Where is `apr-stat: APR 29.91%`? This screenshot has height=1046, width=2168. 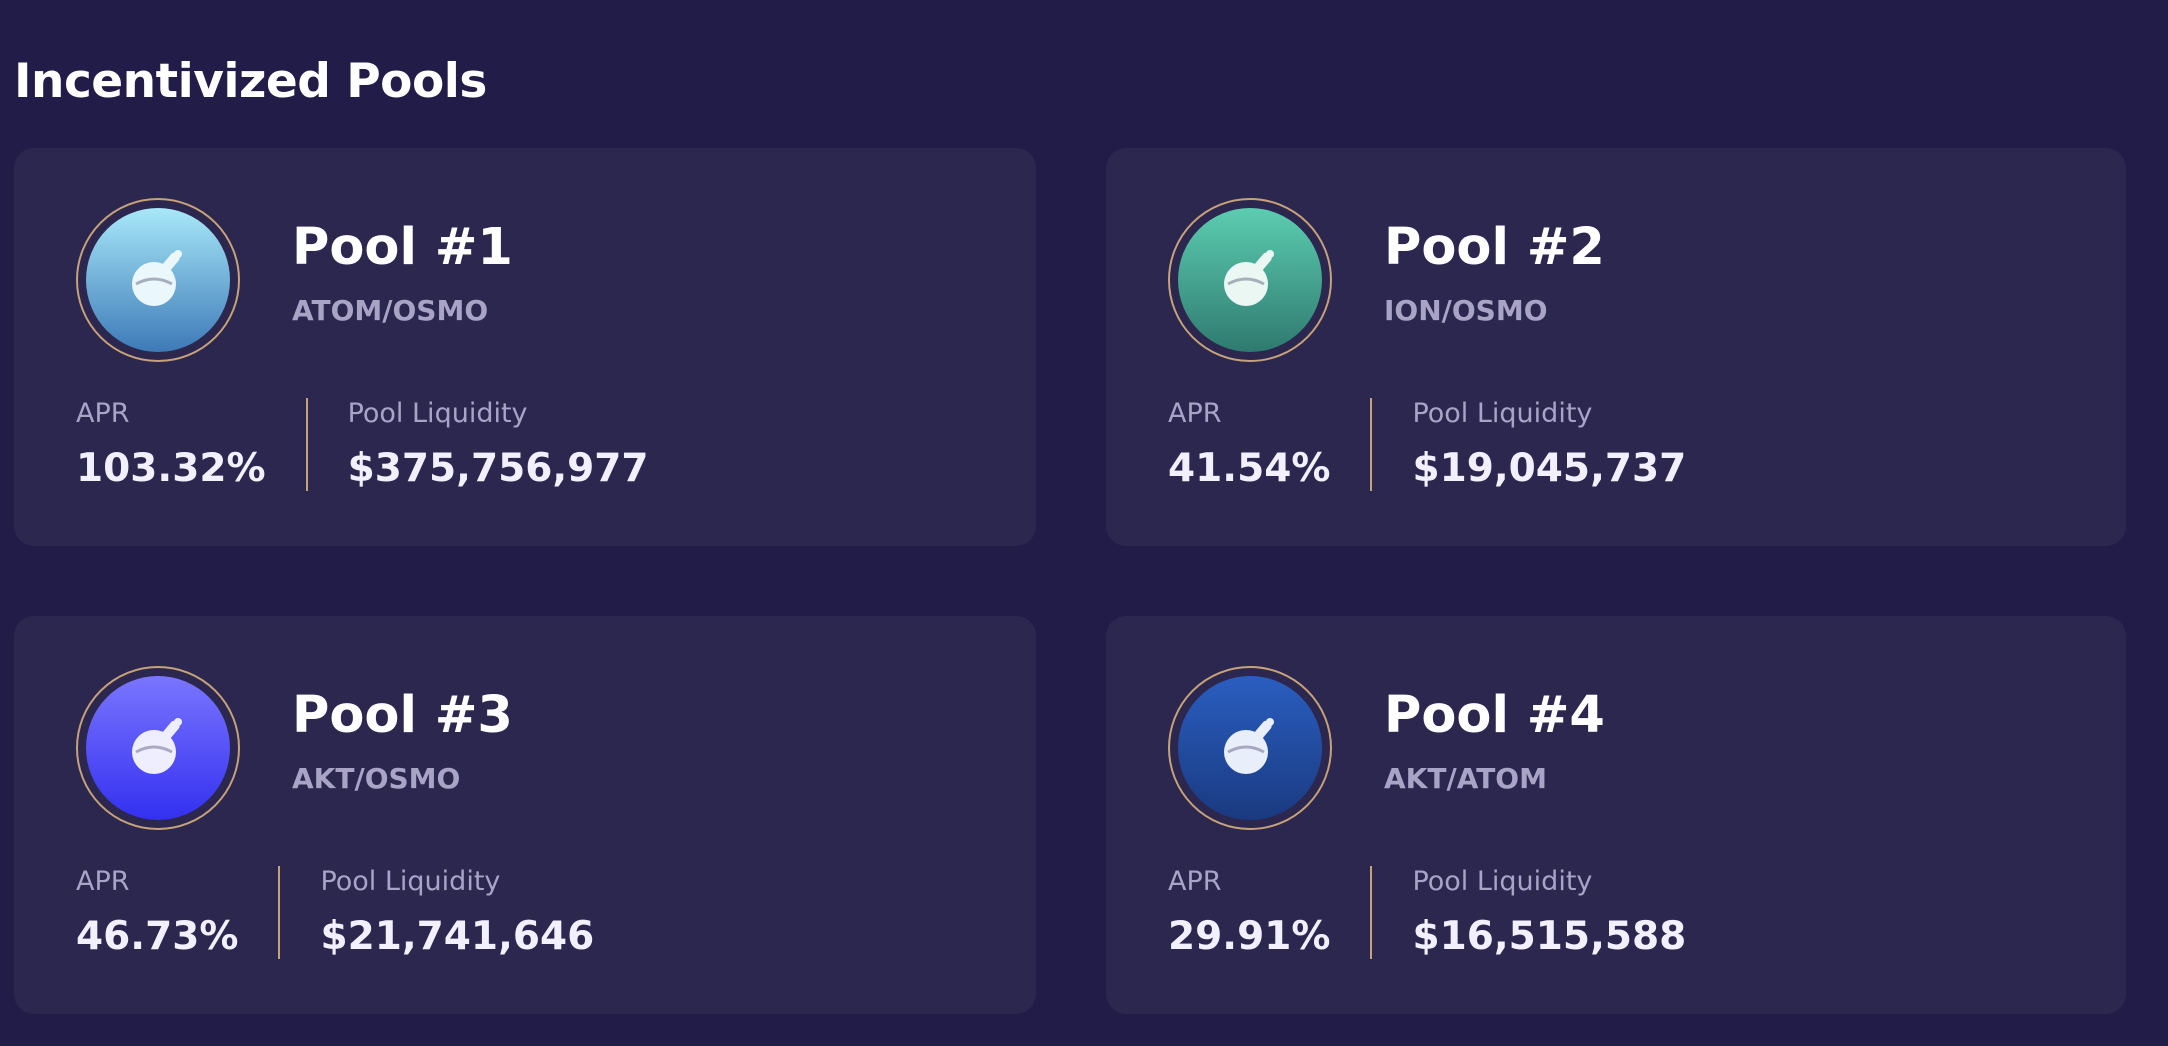 apr-stat: APR 29.91% is located at coordinates (1249, 912).